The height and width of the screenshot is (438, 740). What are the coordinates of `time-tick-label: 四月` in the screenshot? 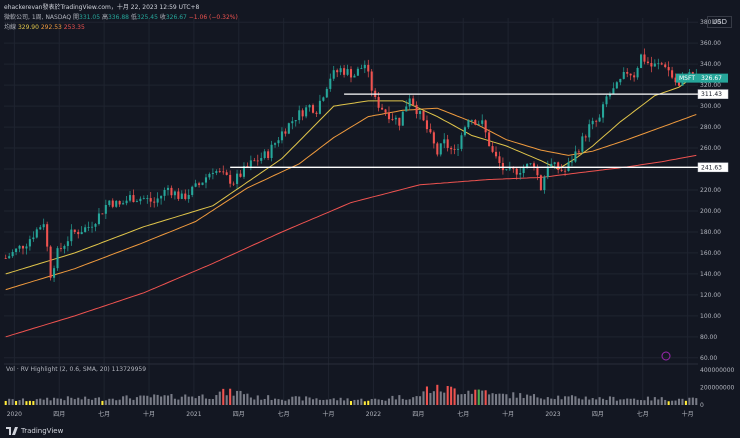 It's located at (598, 414).